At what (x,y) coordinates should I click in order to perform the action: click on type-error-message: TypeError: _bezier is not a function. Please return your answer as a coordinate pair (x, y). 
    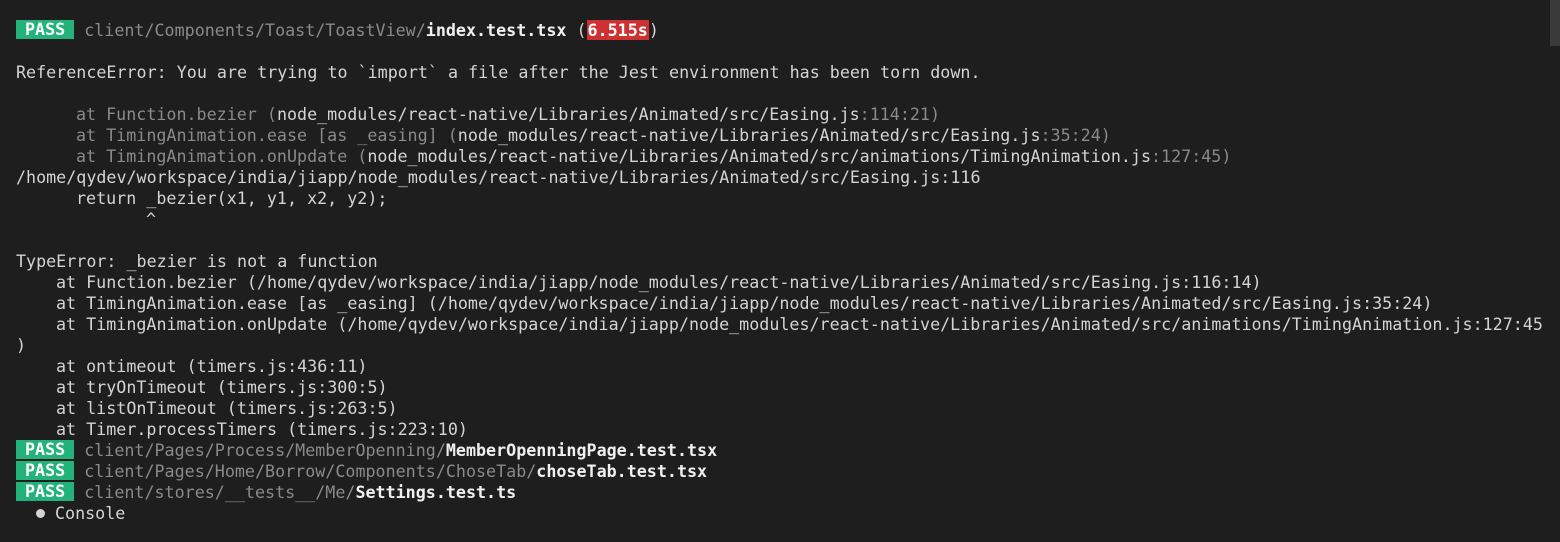
    Looking at the image, I should click on (197, 261).